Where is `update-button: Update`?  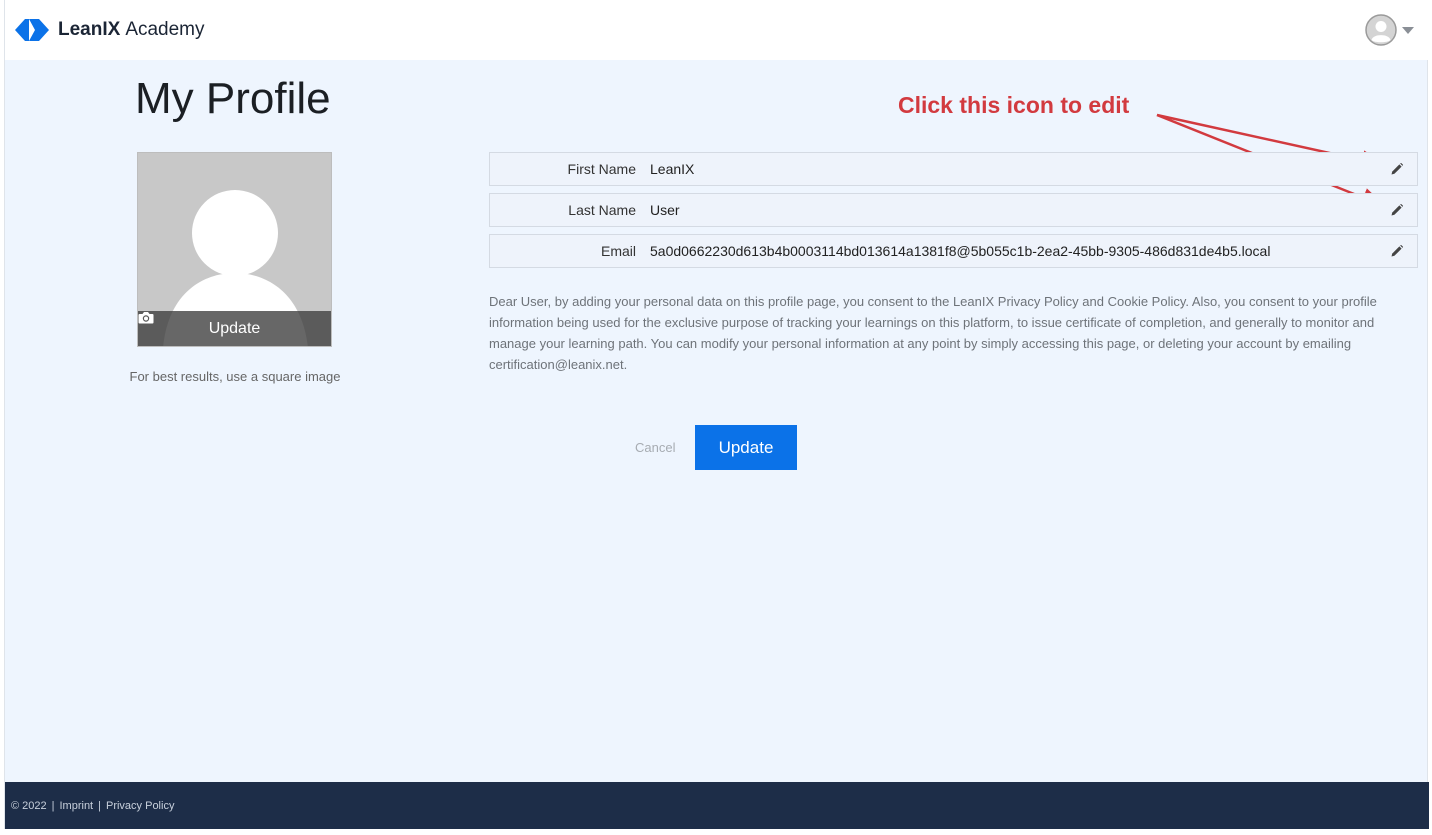 update-button: Update is located at coordinates (746, 447).